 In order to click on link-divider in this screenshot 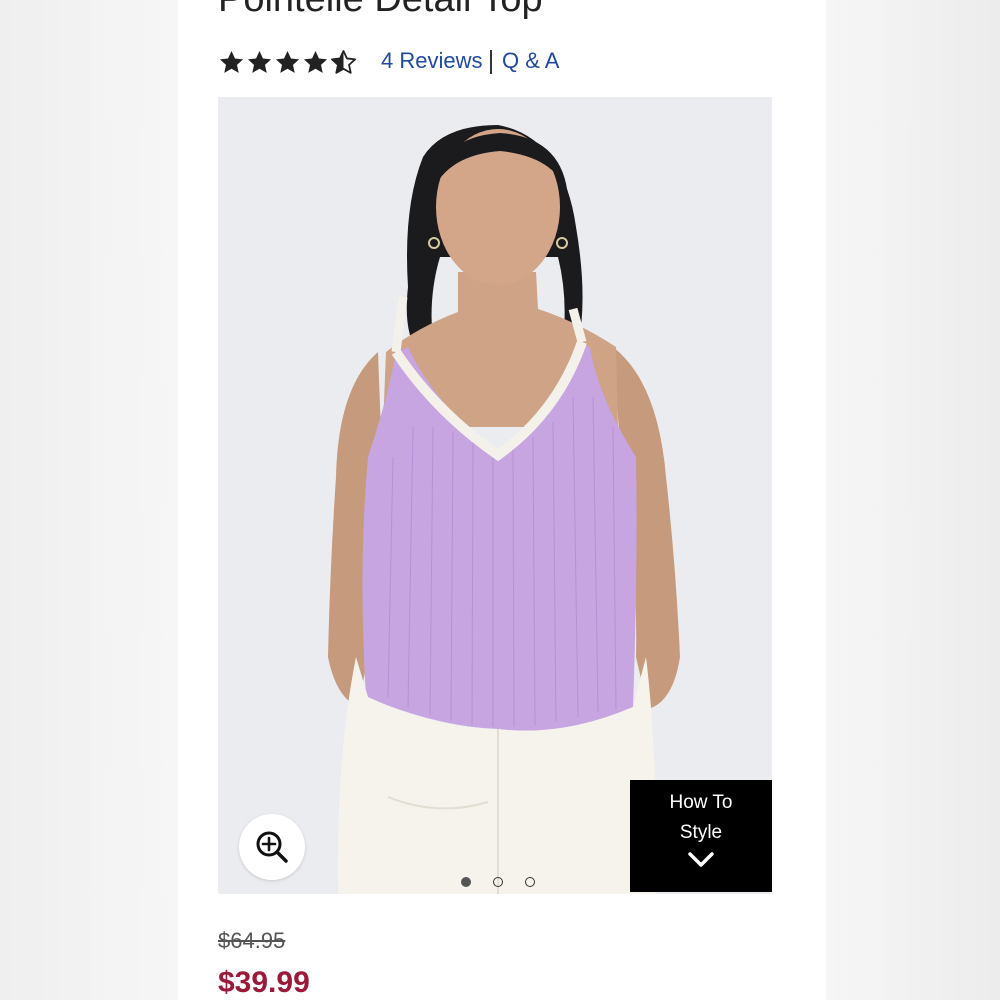, I will do `click(491, 62)`.